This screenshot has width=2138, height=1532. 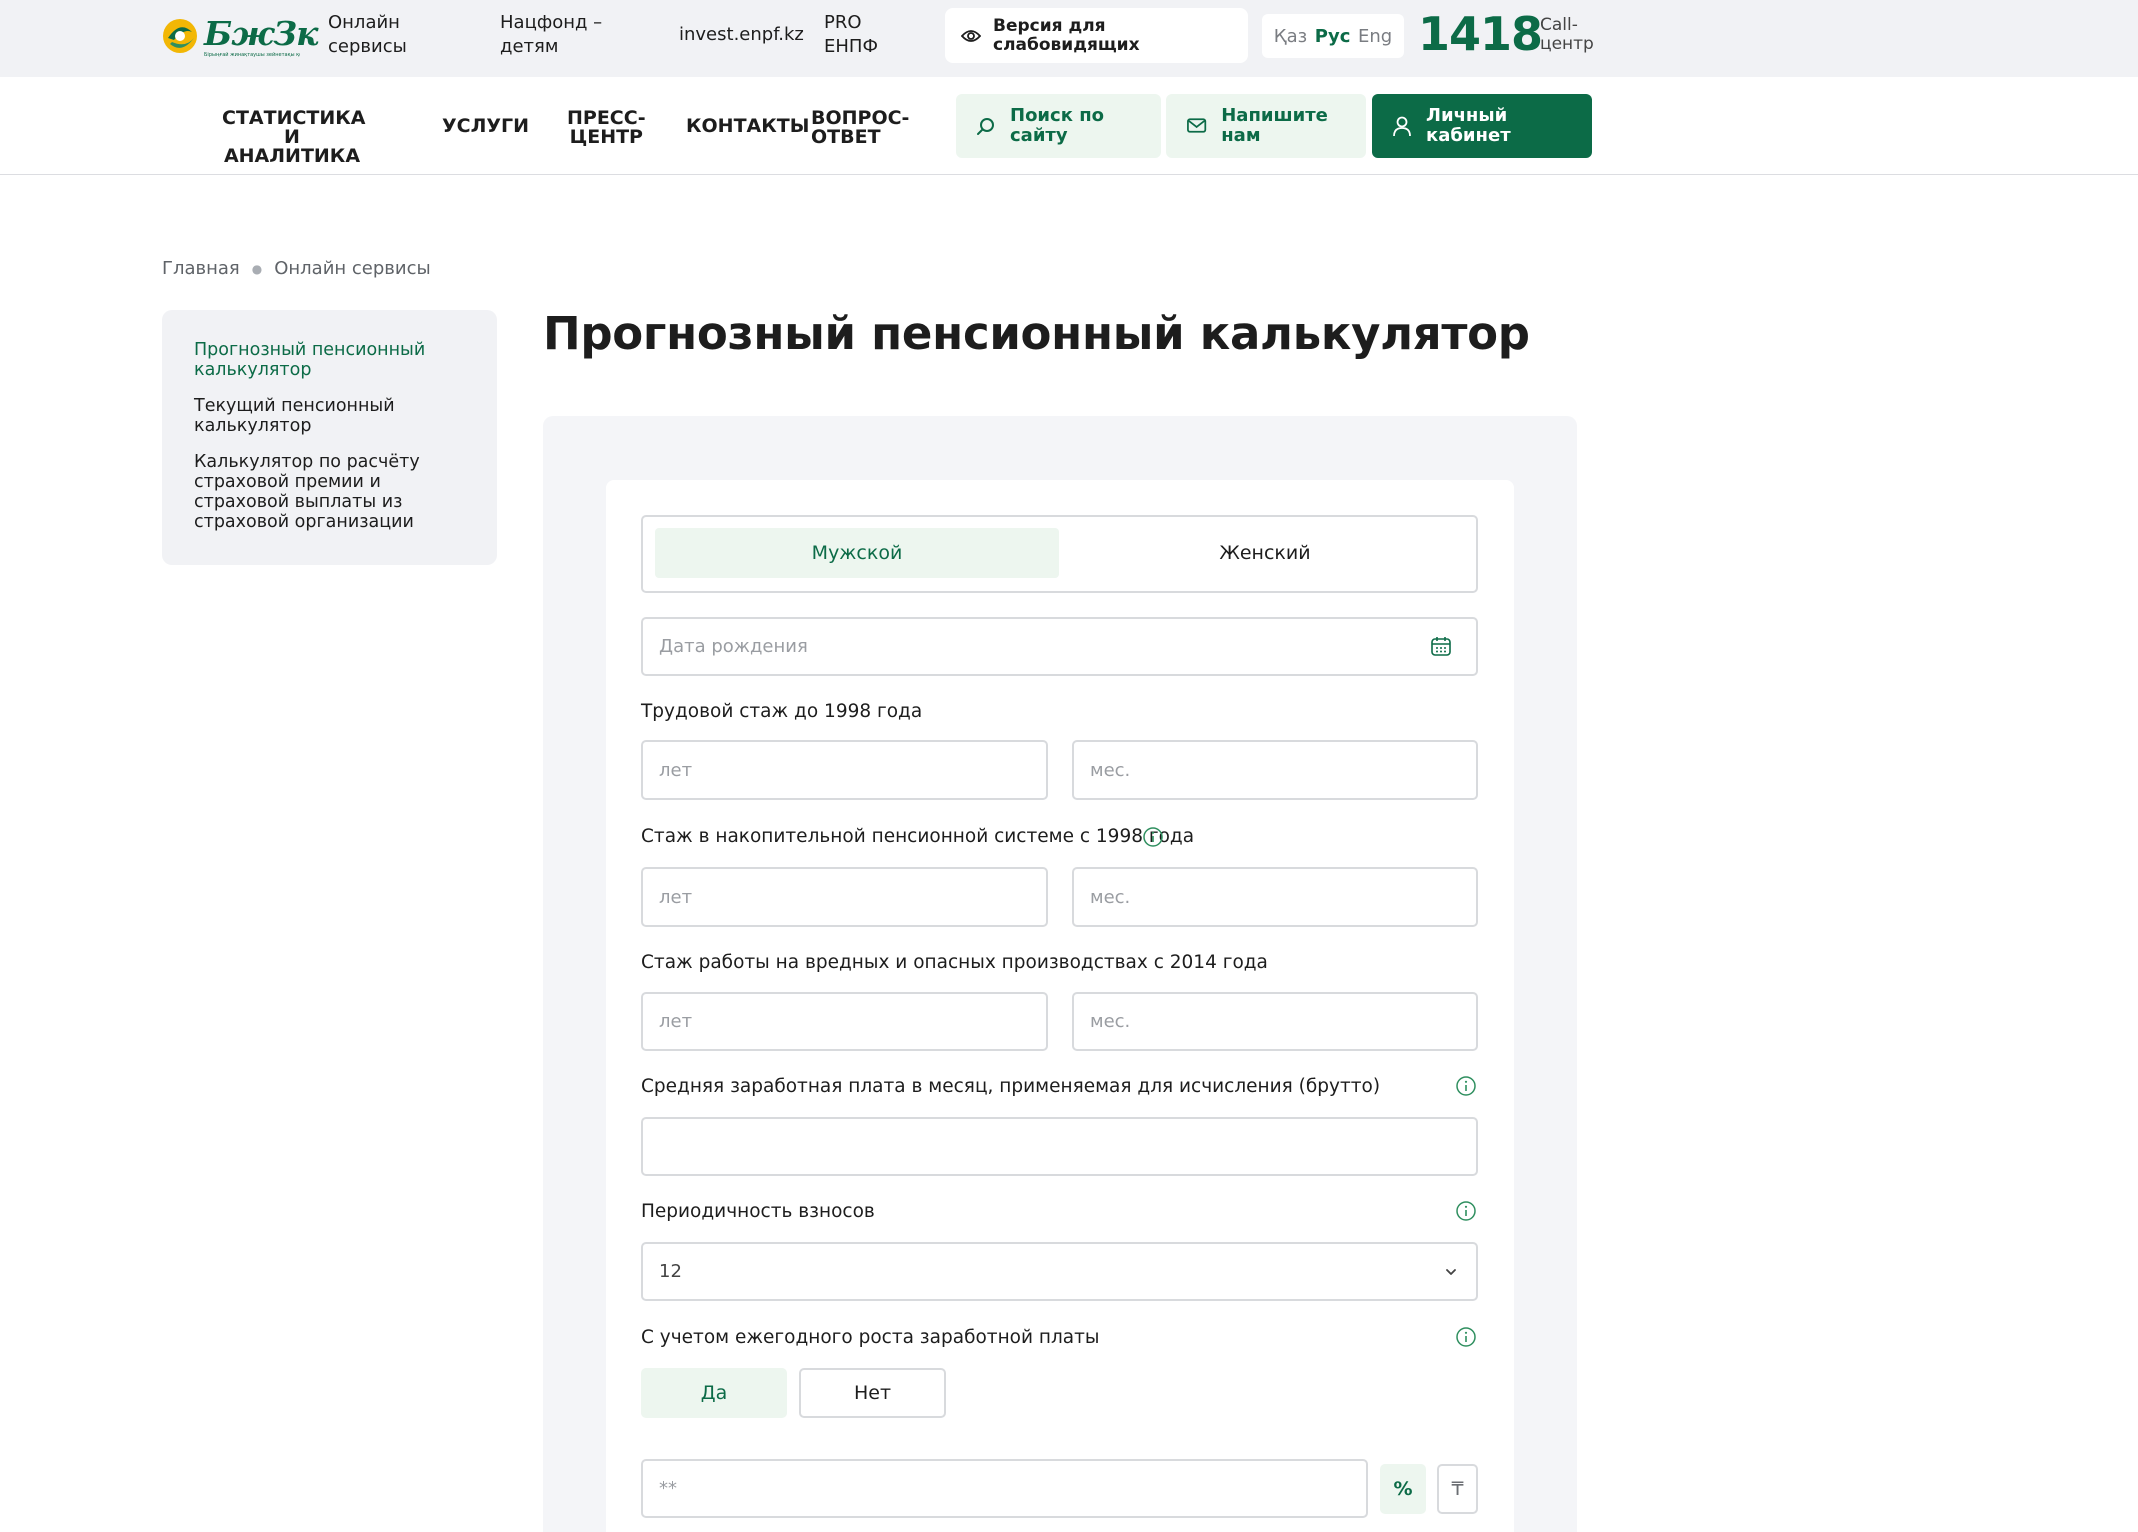 I want to click on call-center-label-line: центр, so click(x=1567, y=44).